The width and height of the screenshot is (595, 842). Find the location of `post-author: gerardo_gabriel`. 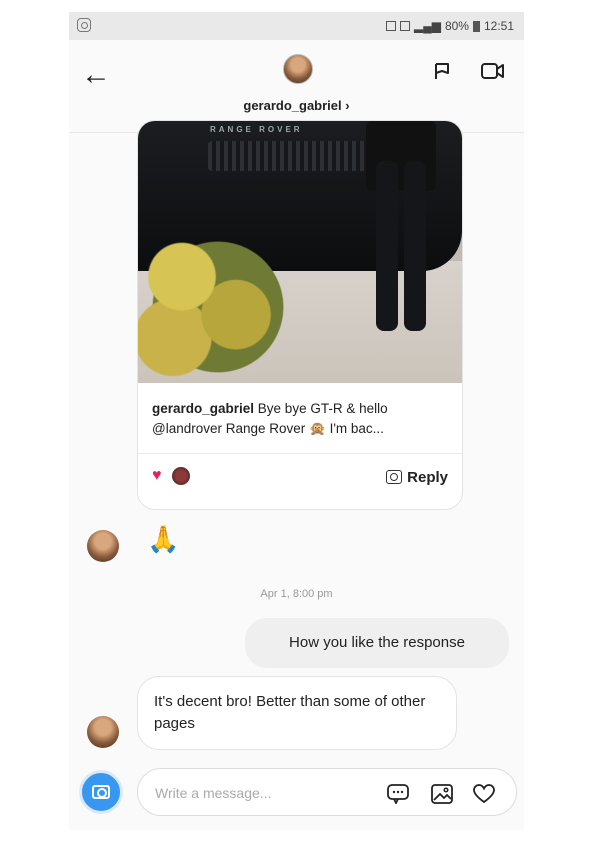

post-author: gerardo_gabriel is located at coordinates (203, 408).